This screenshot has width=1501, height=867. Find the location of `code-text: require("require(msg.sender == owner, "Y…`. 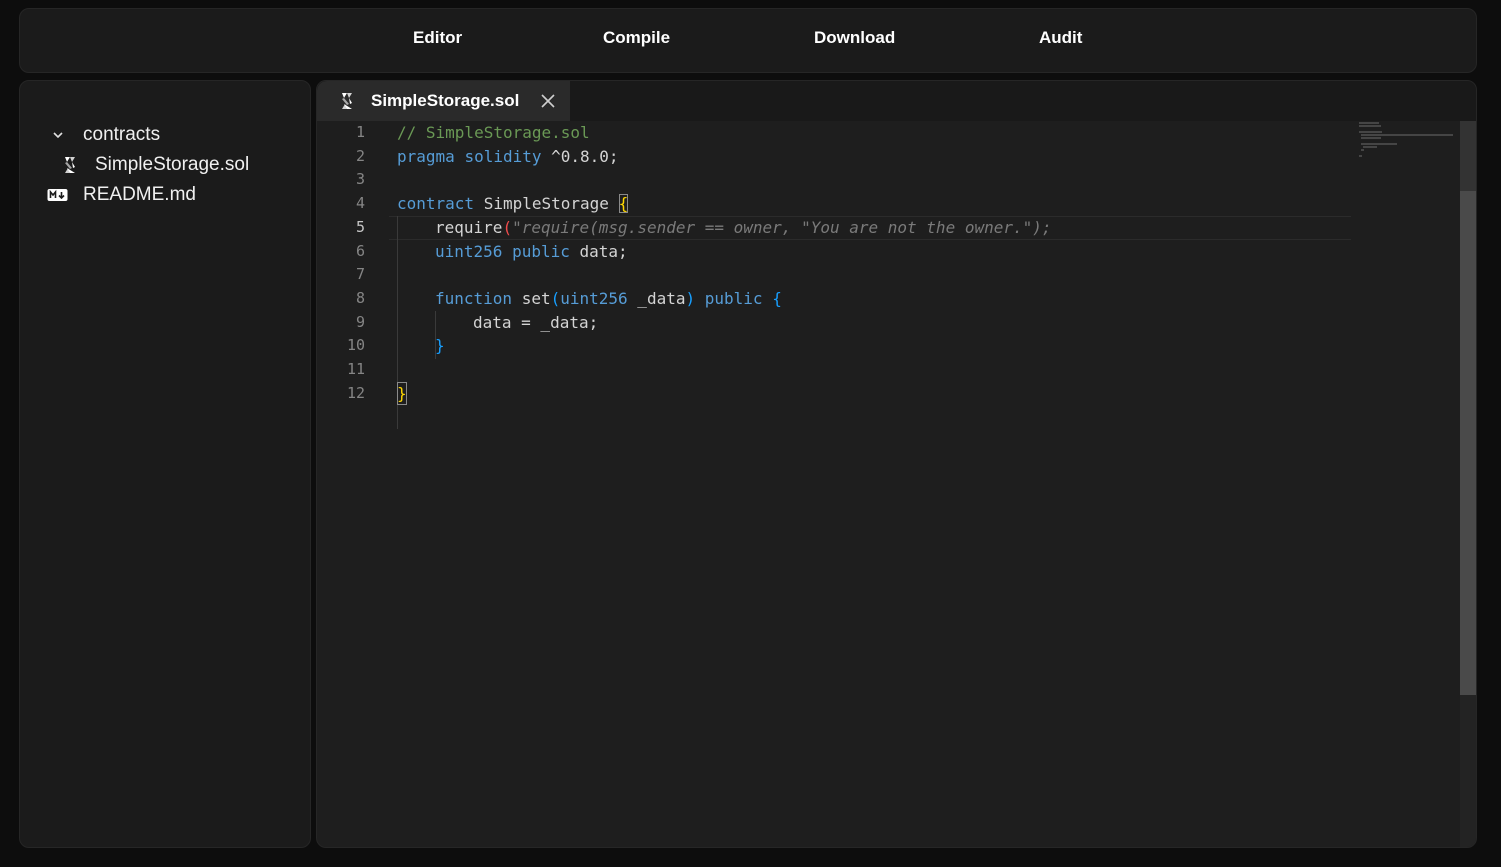

code-text: require("require(msg.sender == owner, "Y… is located at coordinates (743, 227).